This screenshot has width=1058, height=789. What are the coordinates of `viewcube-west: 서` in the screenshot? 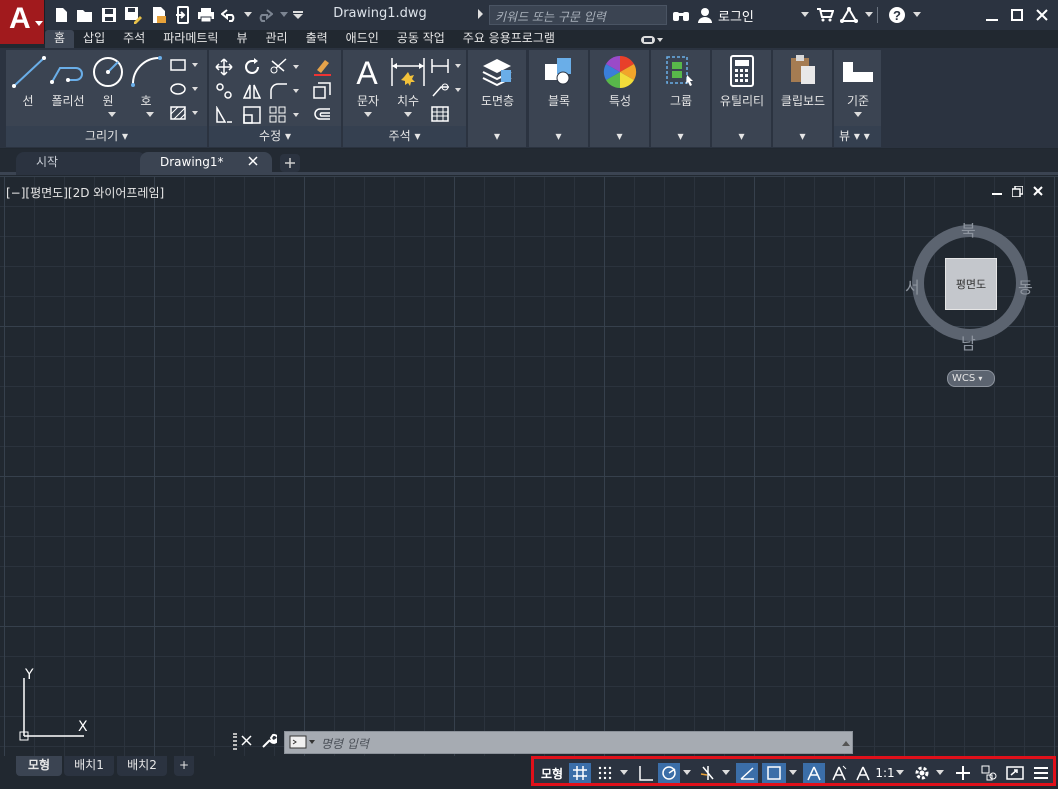 It's located at (912, 286).